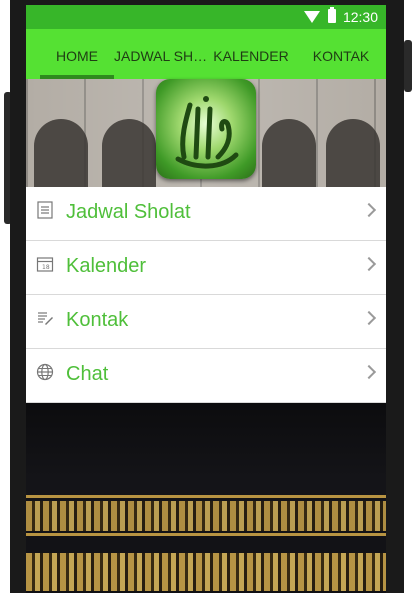 The image size is (414, 593). Describe the element at coordinates (251, 54) in the screenshot. I see `tab-kalender: KALENDER` at that location.